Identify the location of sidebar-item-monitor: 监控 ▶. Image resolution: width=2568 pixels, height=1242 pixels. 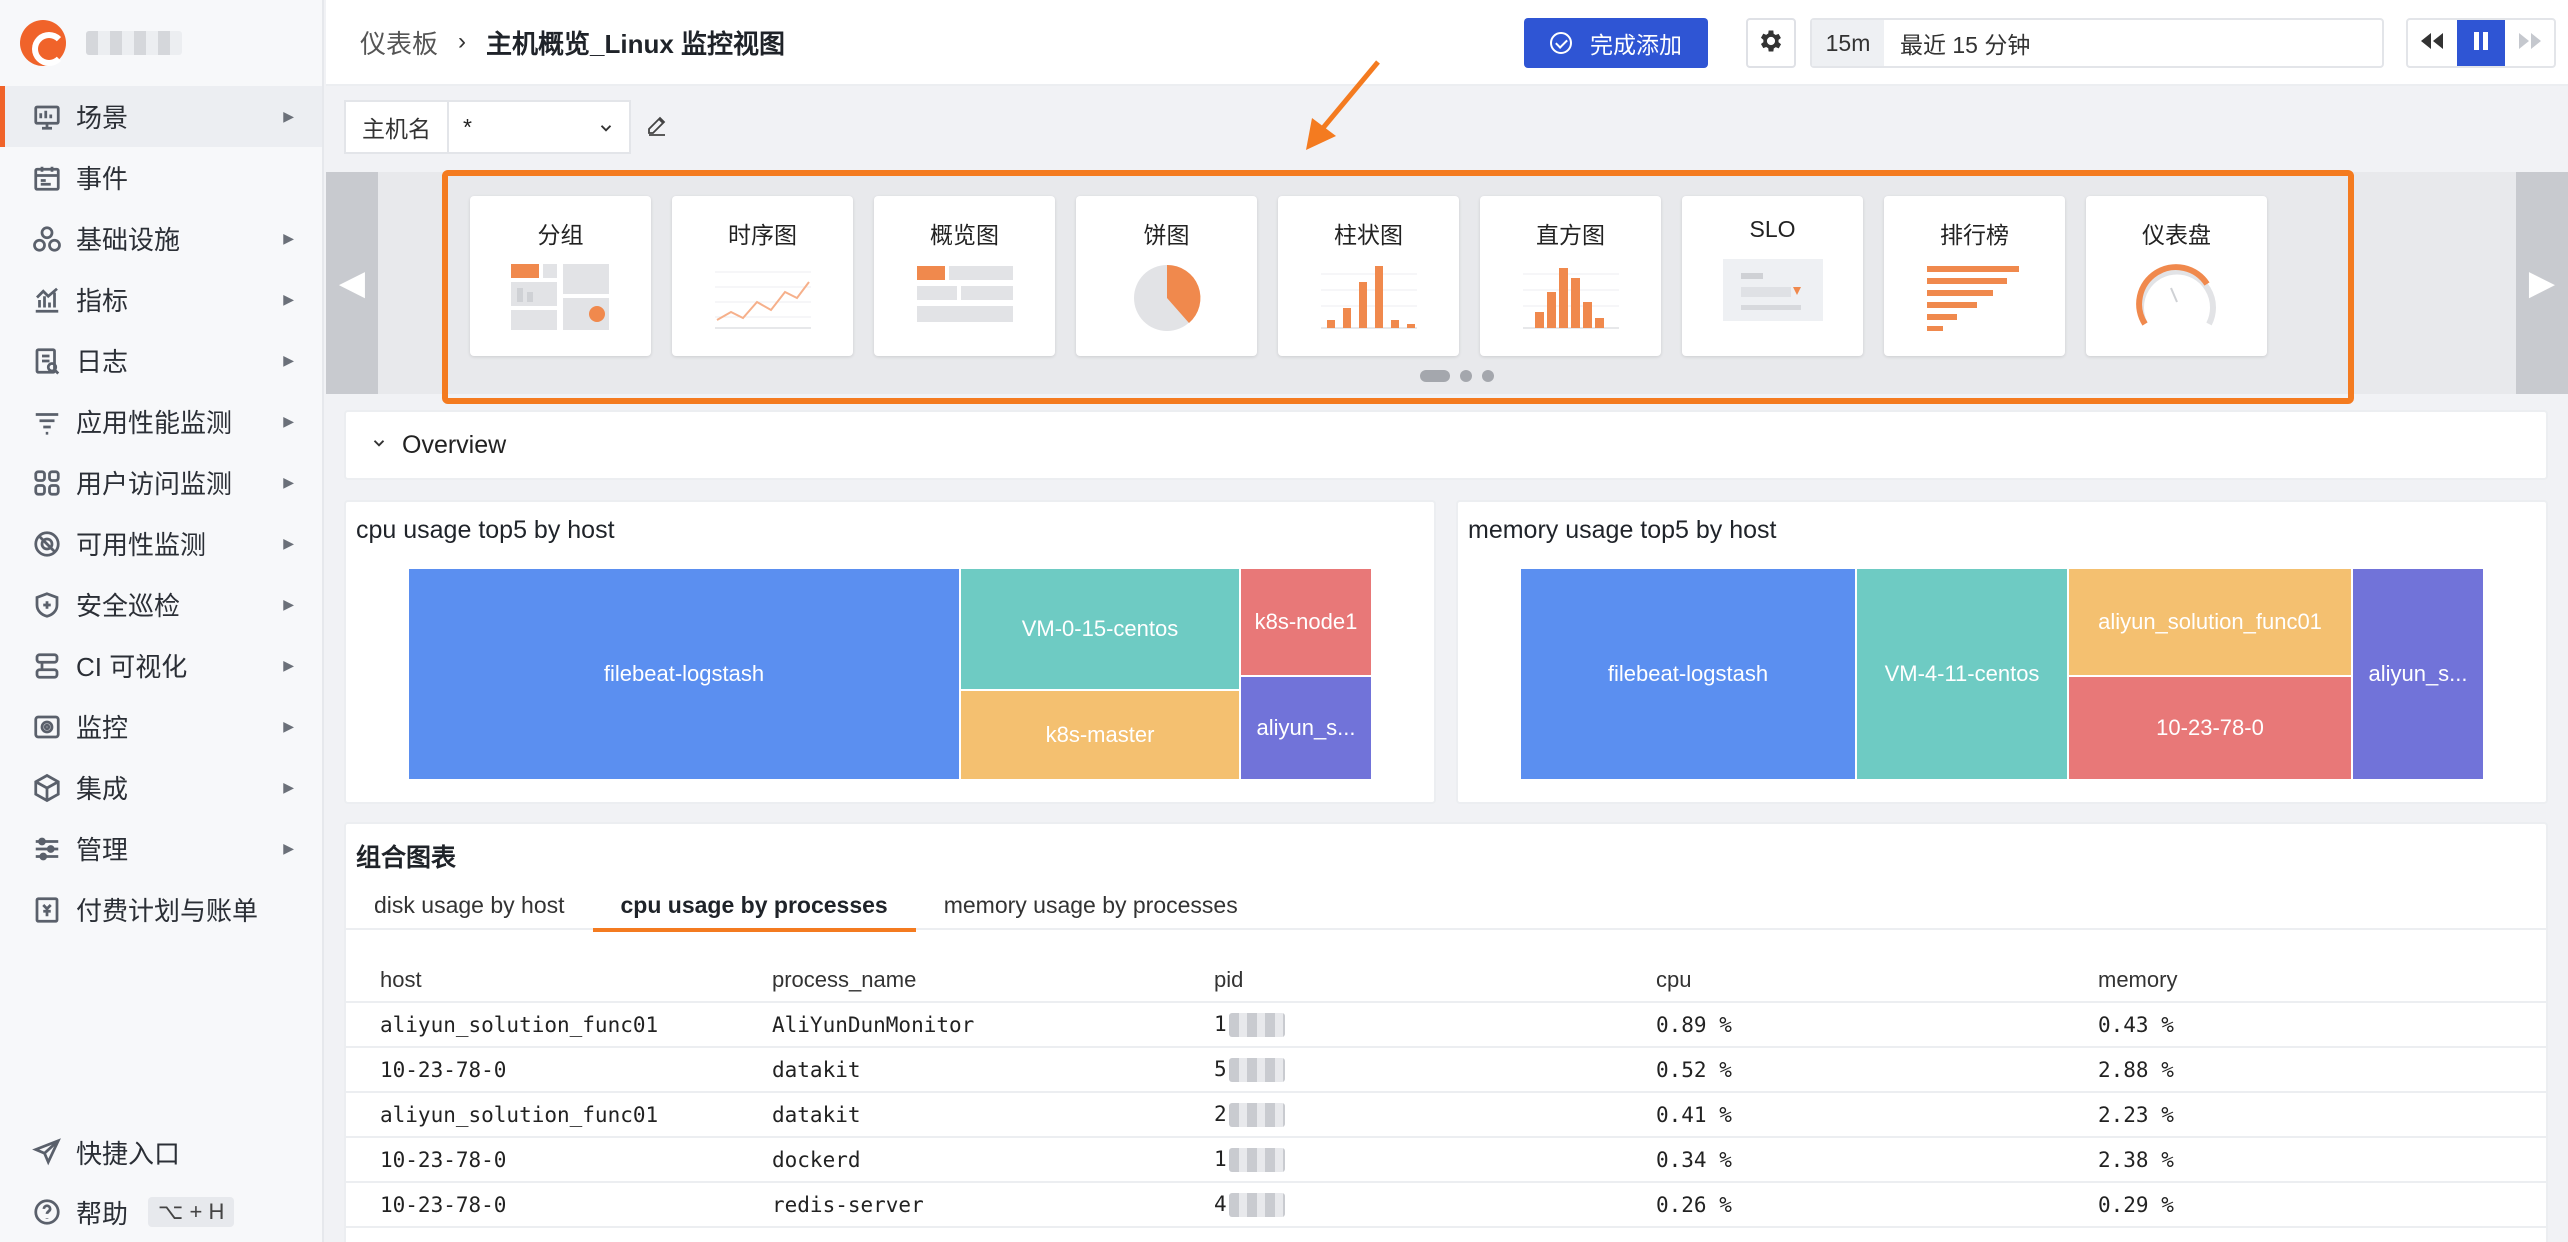
(161, 726).